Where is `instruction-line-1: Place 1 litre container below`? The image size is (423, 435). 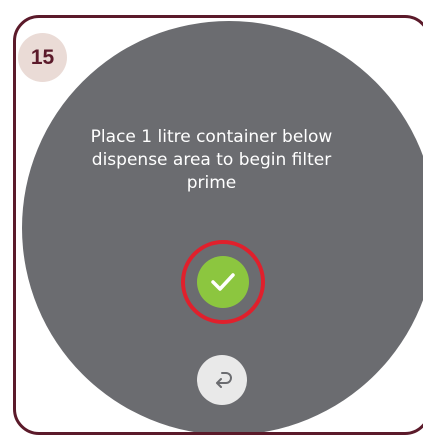 instruction-line-1: Place 1 litre container below is located at coordinates (211, 137).